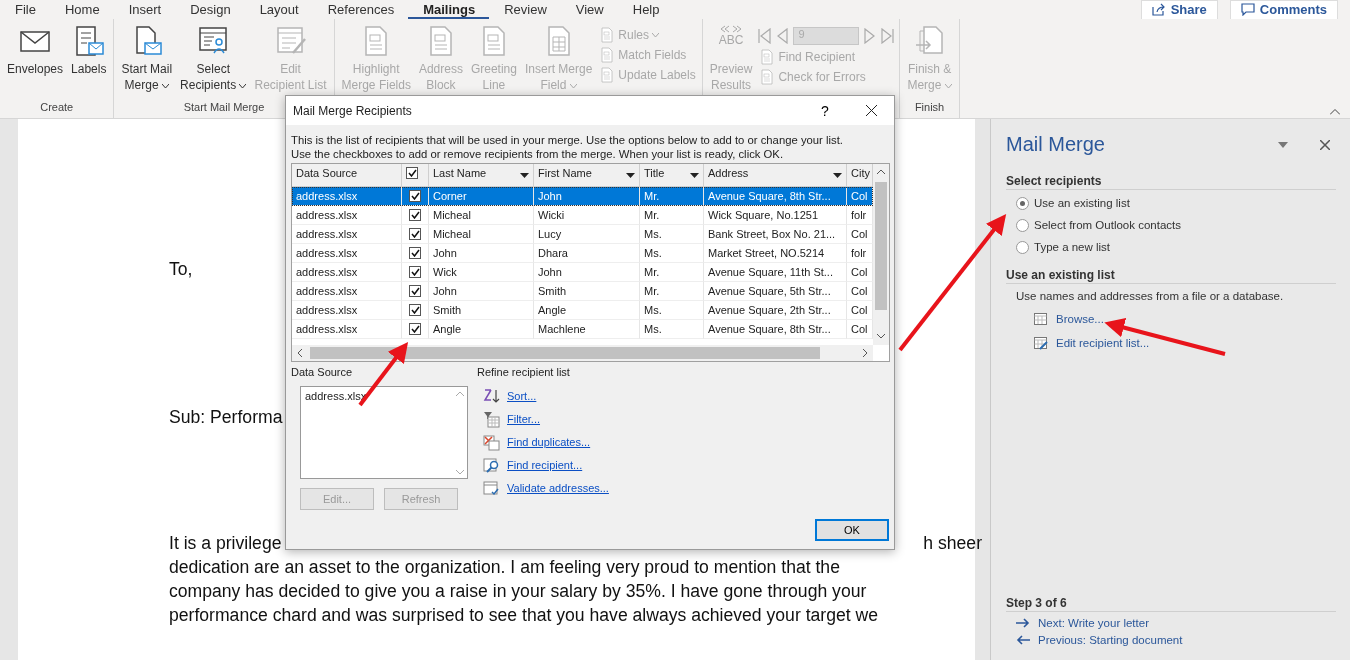 This screenshot has height=660, width=1350. Describe the element at coordinates (582, 353) in the screenshot. I see `horizontal-scrollbar` at that location.